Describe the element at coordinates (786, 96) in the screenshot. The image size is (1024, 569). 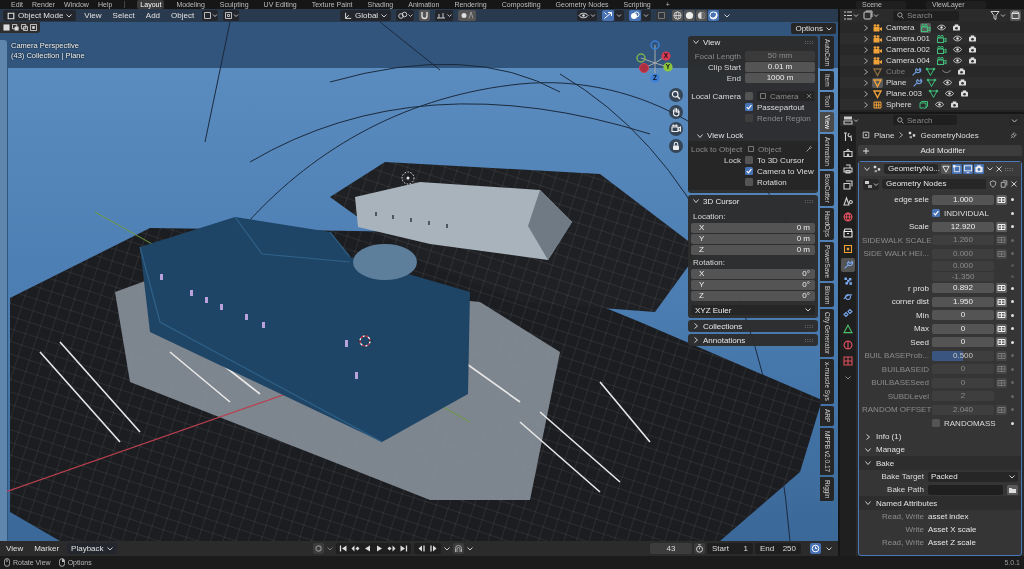
I see `object-field: Camera` at that location.